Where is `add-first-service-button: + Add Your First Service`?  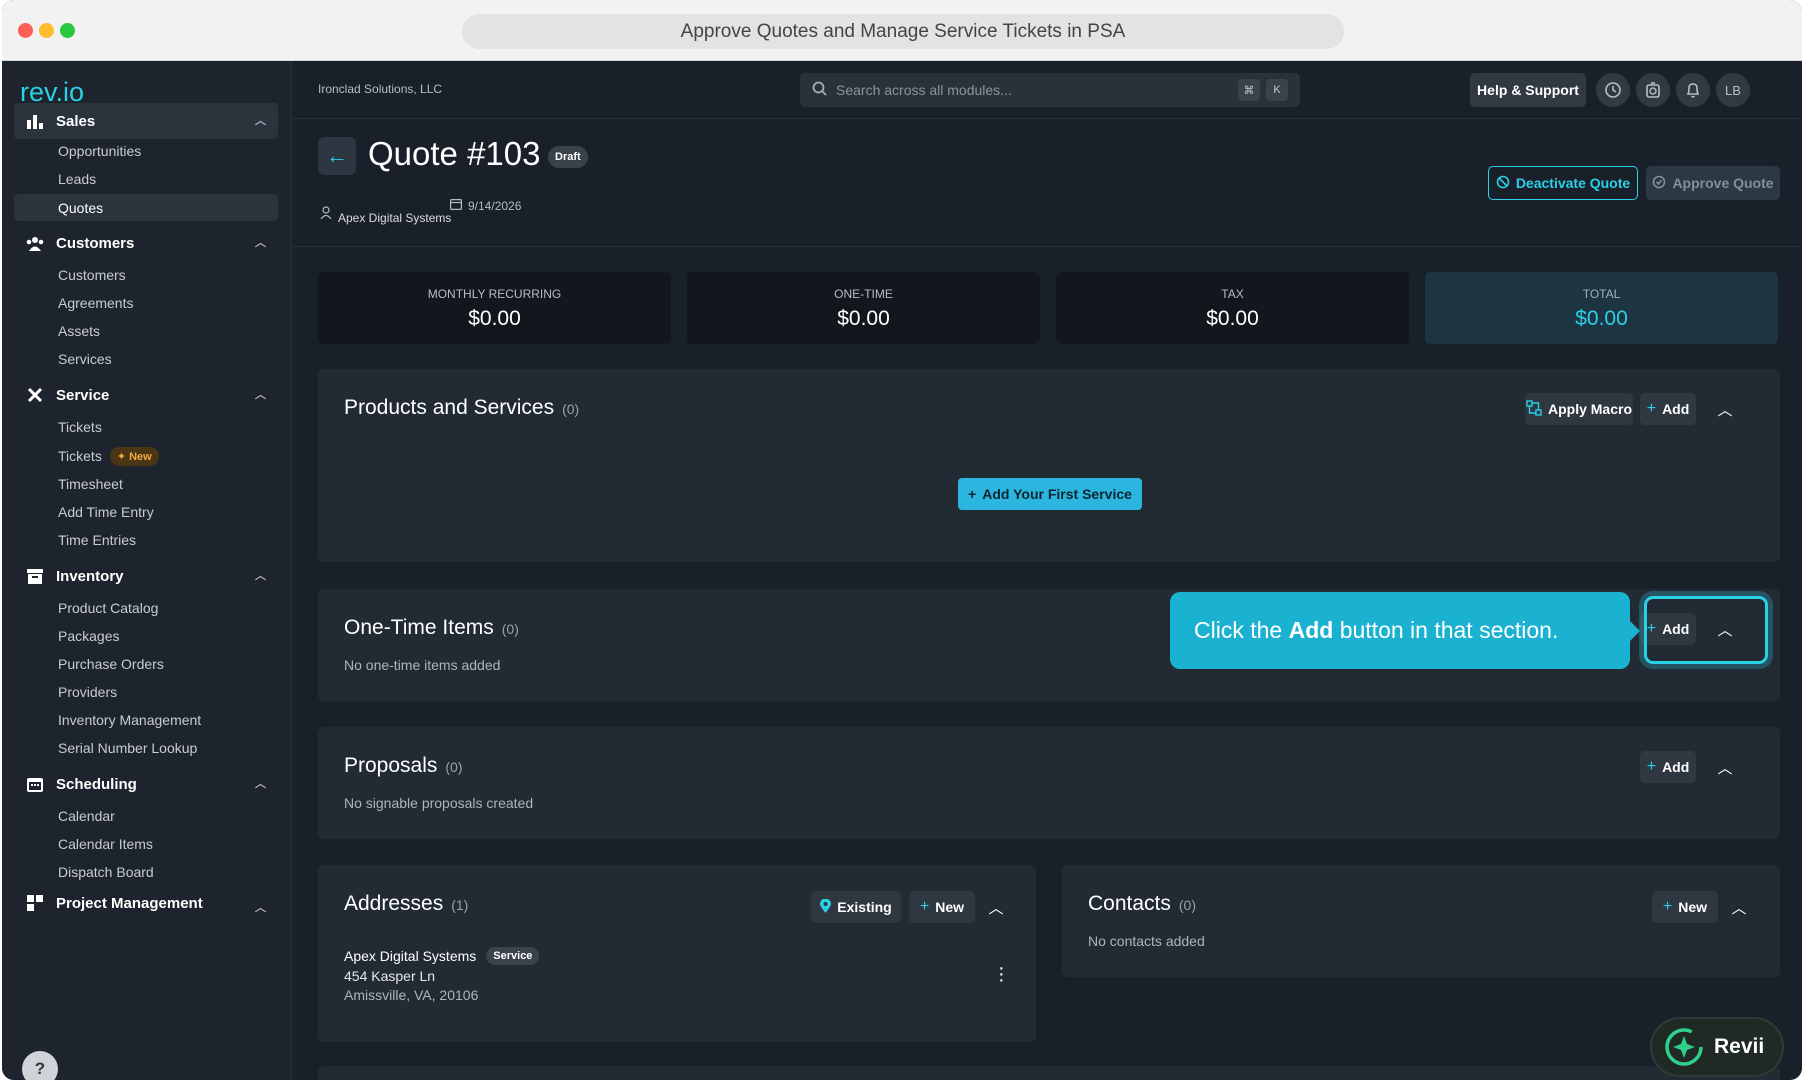
add-first-service-button: + Add Your First Service is located at coordinates (1050, 494).